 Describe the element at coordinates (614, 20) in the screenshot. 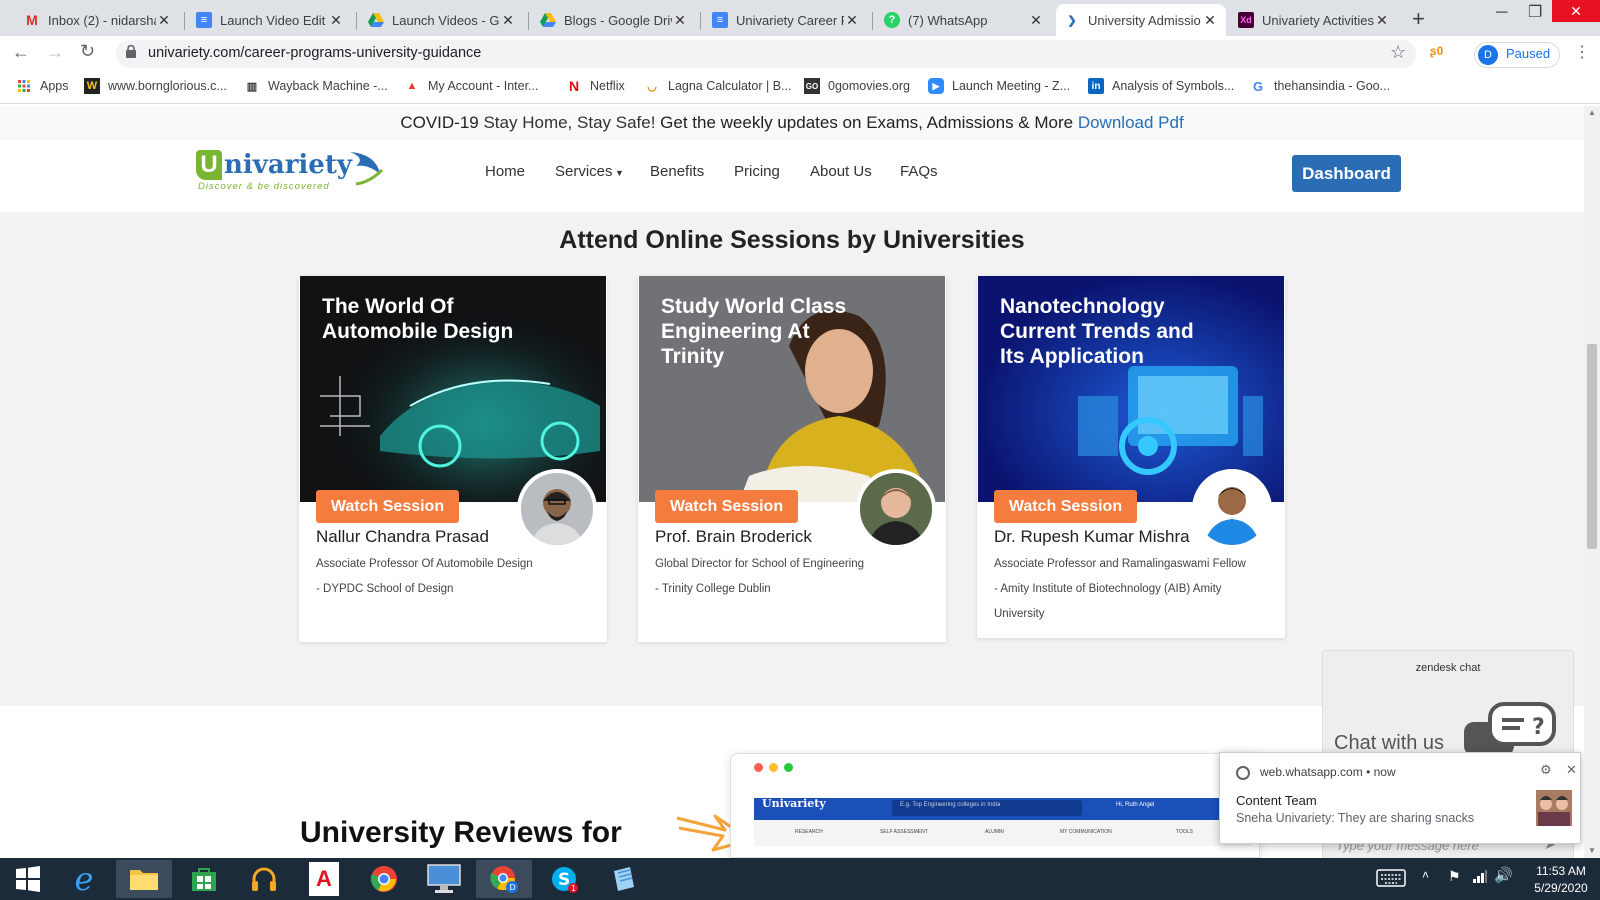

I see `tab-blogs: Blogs - Google Driv ✕` at that location.